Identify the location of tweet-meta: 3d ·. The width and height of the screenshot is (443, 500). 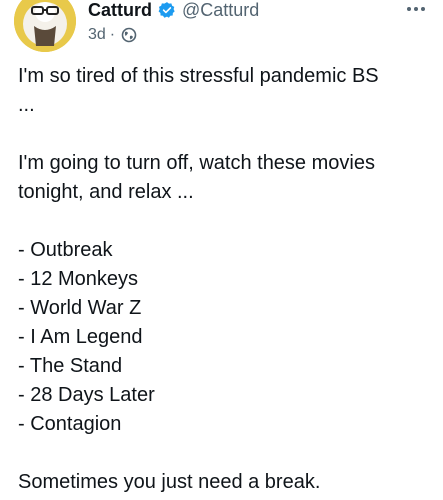
(112, 35).